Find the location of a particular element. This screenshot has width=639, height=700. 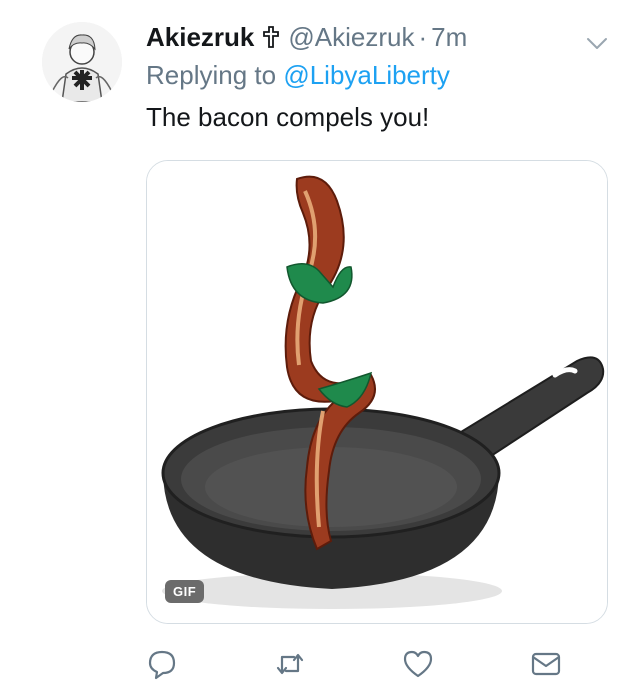

chevron-down-icon is located at coordinates (597, 43).